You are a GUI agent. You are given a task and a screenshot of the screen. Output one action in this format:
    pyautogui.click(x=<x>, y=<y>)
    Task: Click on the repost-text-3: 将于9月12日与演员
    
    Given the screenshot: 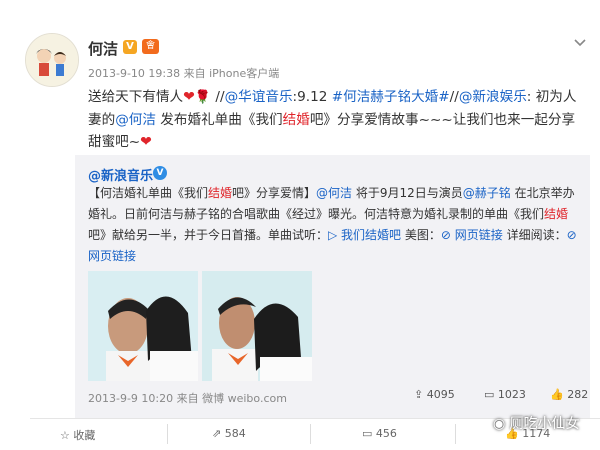 What is the action you would take?
    pyautogui.click(x=407, y=193)
    